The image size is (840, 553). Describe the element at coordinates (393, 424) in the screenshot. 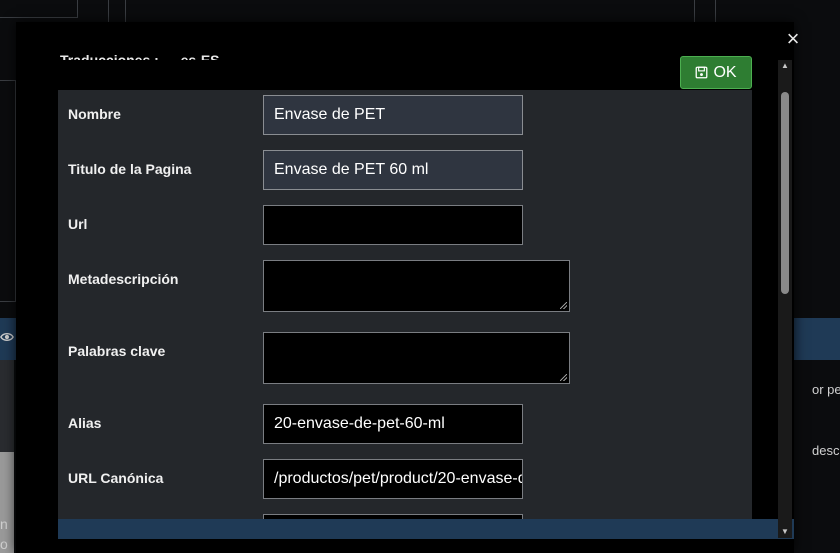

I see `alias-input: 20-envase-de-pet-60-ml` at that location.